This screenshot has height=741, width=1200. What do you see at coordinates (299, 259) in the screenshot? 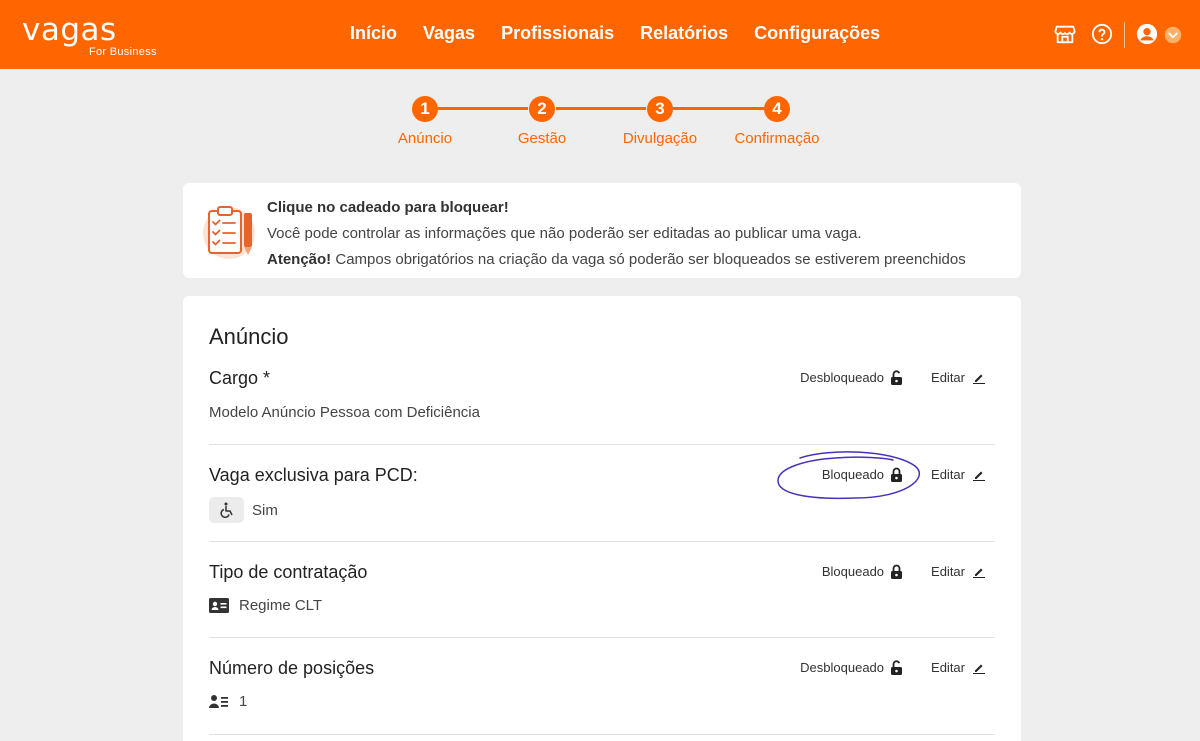
I see `attention-label: Atenção!` at bounding box center [299, 259].